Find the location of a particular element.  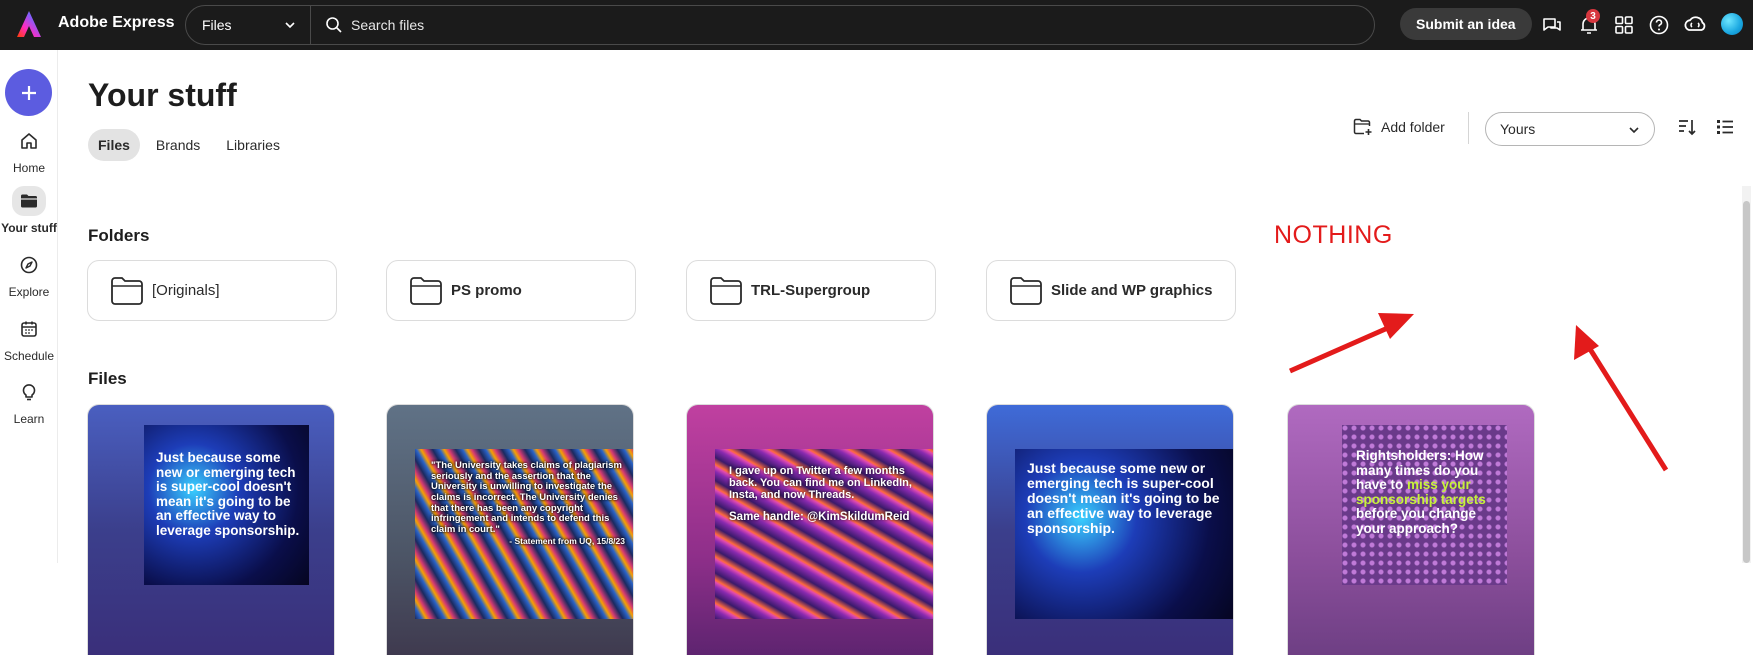

lightbulb-icon is located at coordinates (29, 392).